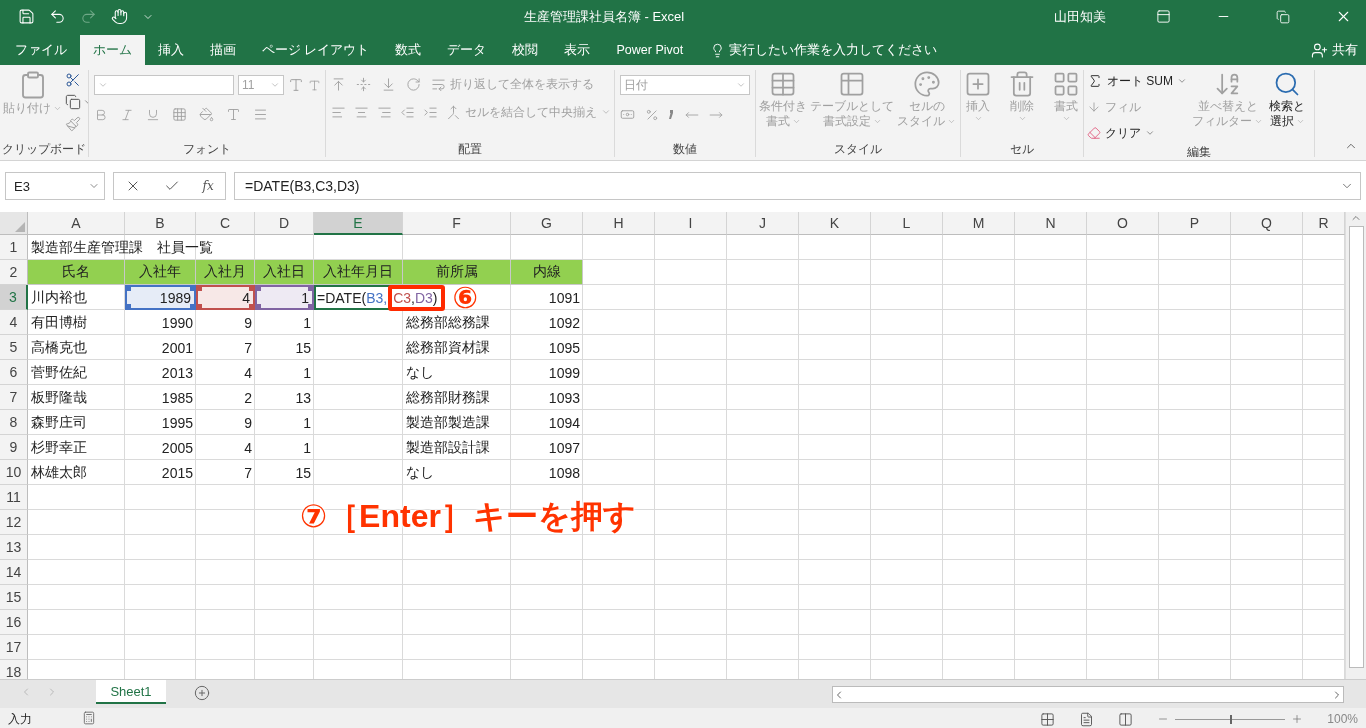  Describe the element at coordinates (14, 297) in the screenshot. I see `row-header: 3` at that location.